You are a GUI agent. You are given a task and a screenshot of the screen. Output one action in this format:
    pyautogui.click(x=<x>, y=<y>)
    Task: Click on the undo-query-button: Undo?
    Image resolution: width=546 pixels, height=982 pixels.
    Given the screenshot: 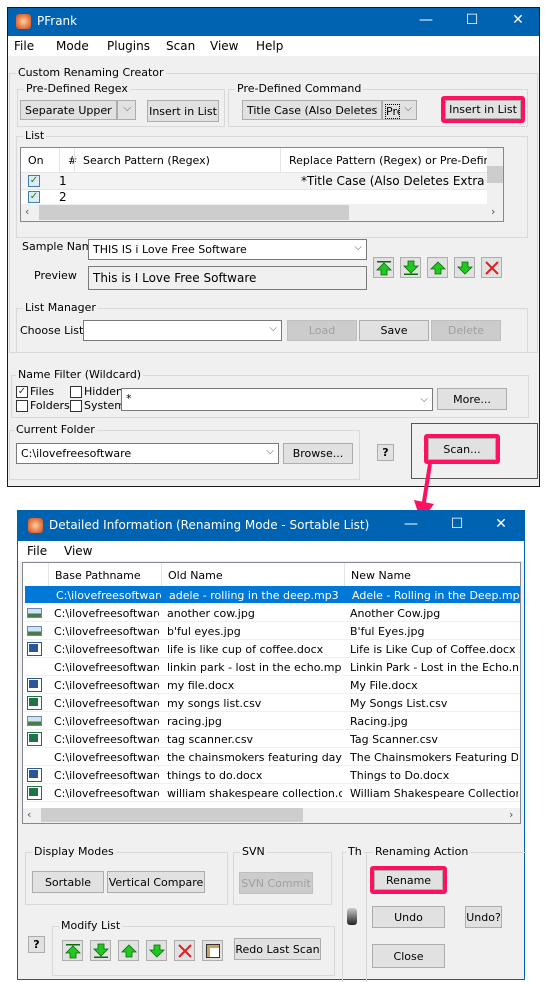 What is the action you would take?
    pyautogui.click(x=483, y=917)
    